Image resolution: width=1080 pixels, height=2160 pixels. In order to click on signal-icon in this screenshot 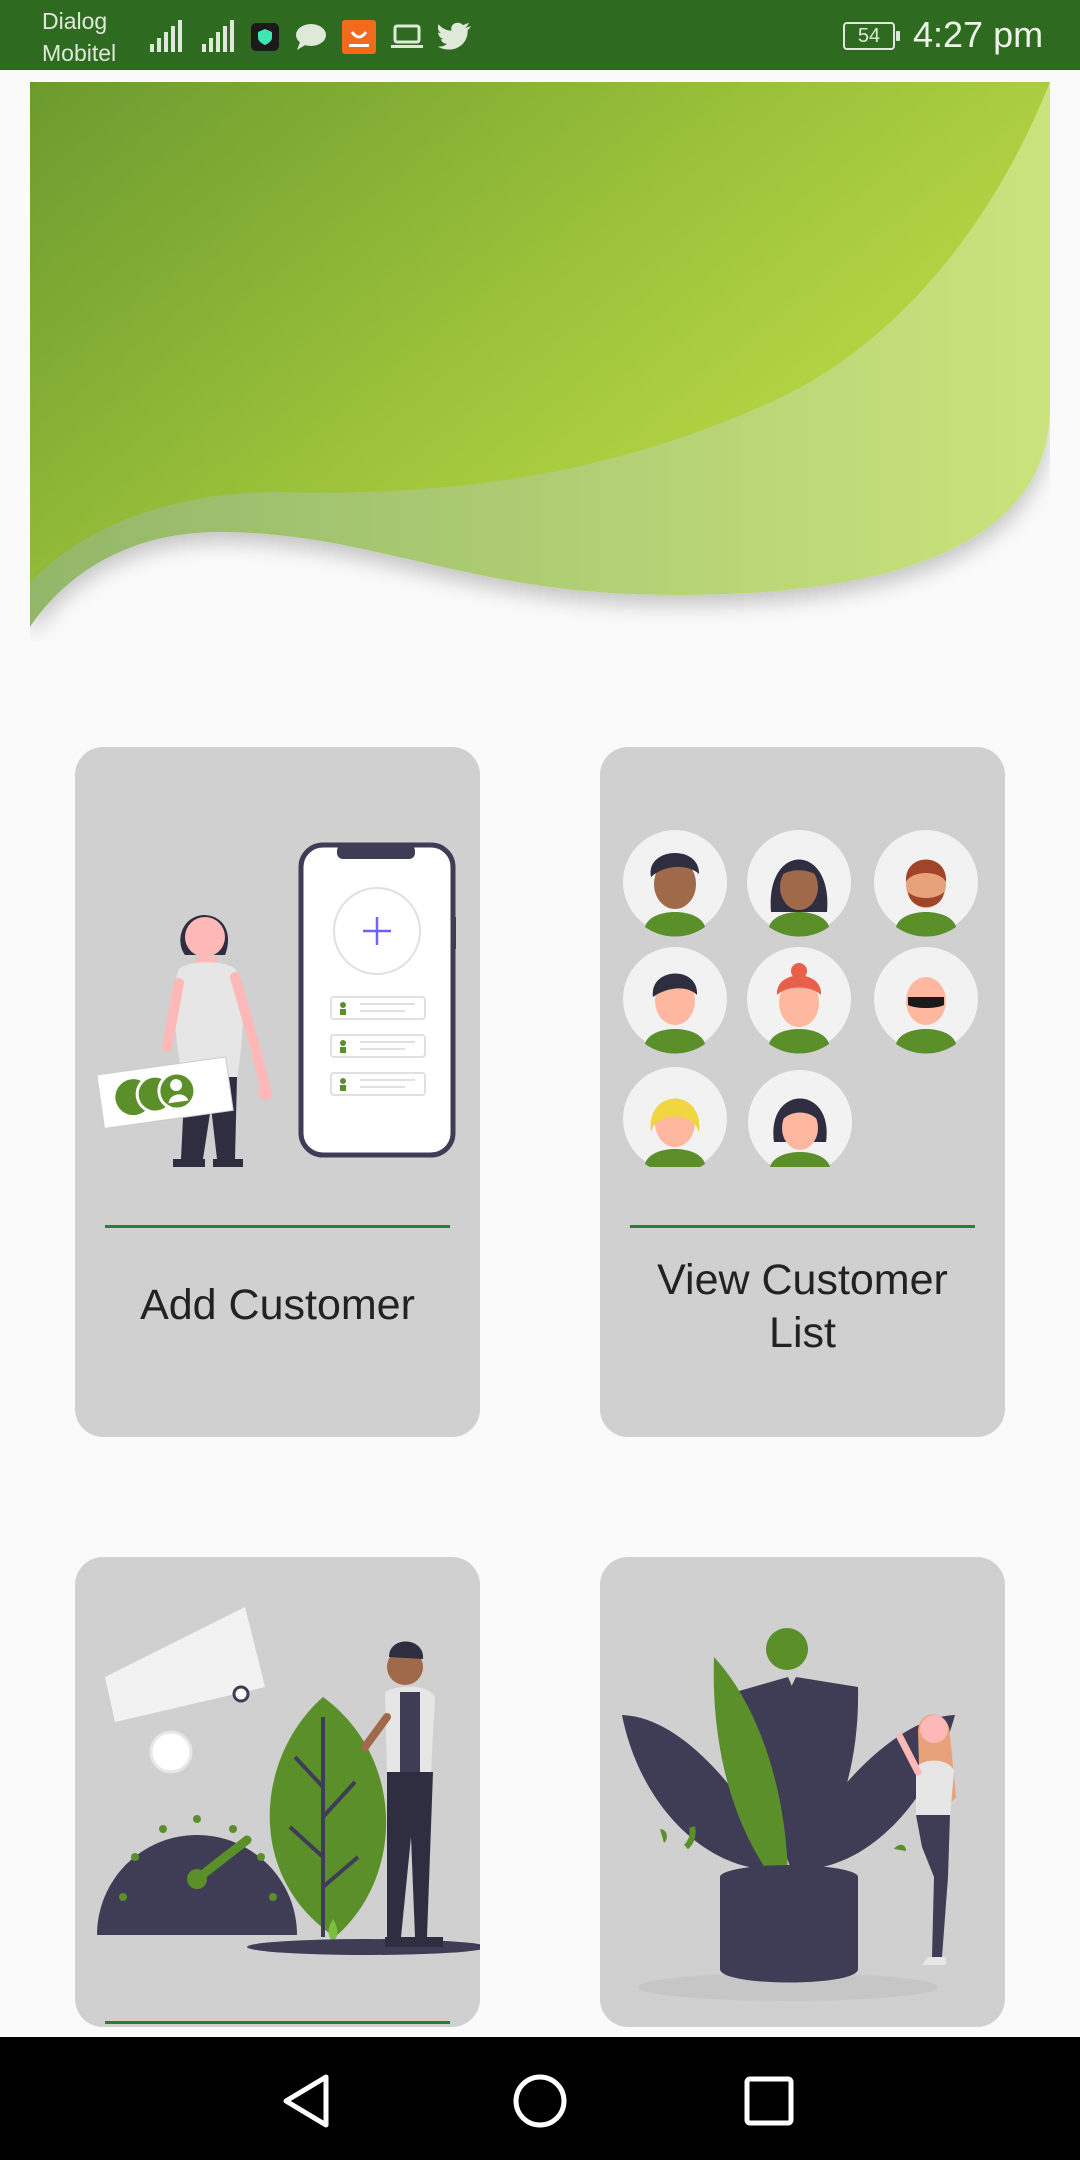, I will do `click(166, 36)`.